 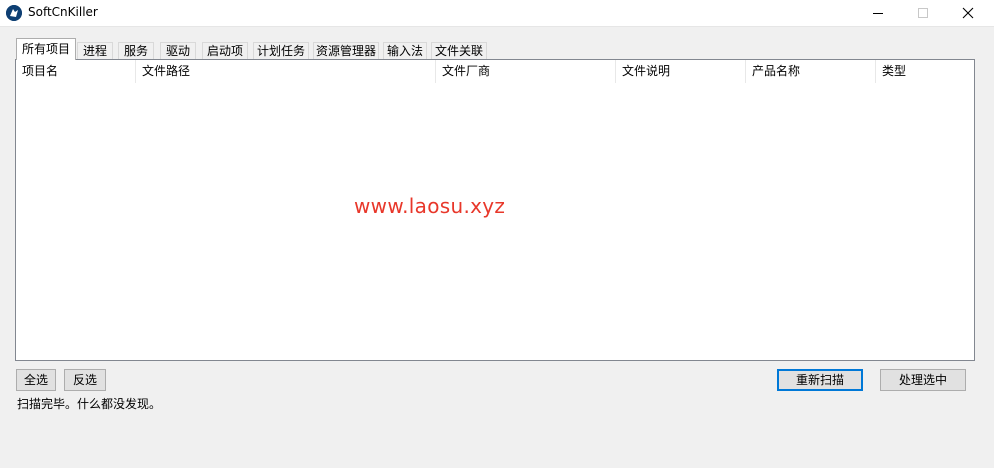 I want to click on tab-all-items: 所有项目, so click(x=46, y=49).